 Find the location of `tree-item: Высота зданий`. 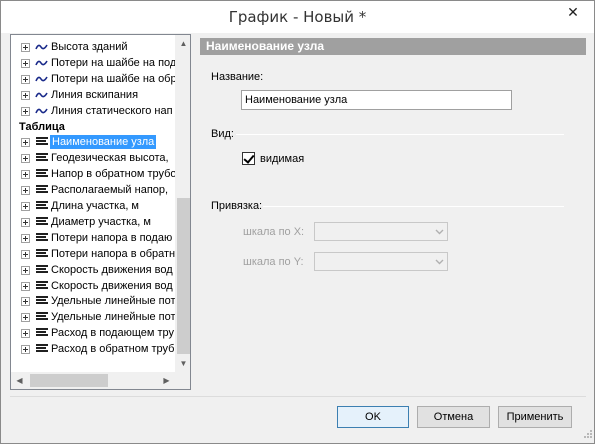

tree-item: Высота зданий is located at coordinates (93, 47).